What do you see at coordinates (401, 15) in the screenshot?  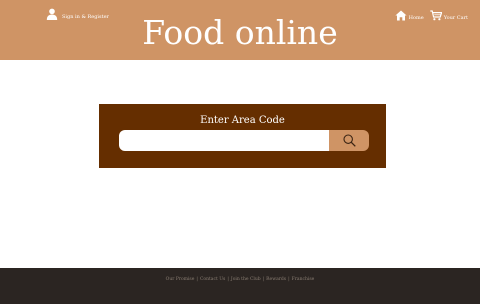 I see `home-icon` at bounding box center [401, 15].